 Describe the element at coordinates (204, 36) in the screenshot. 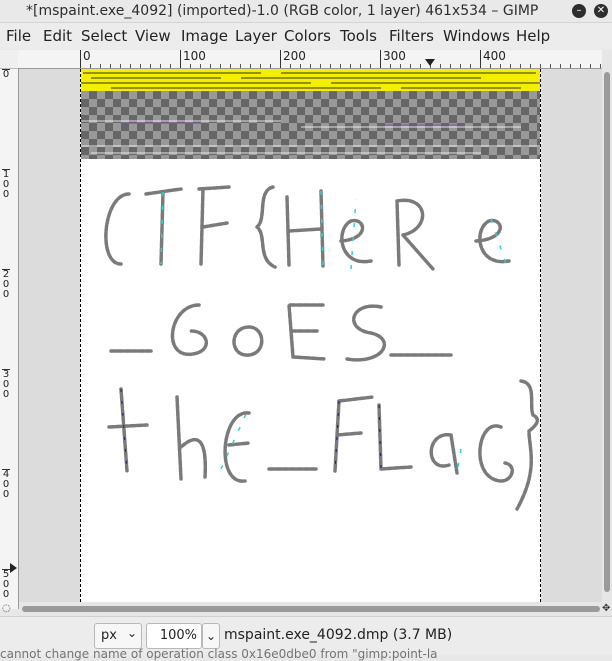

I see `menu-image: Image` at that location.